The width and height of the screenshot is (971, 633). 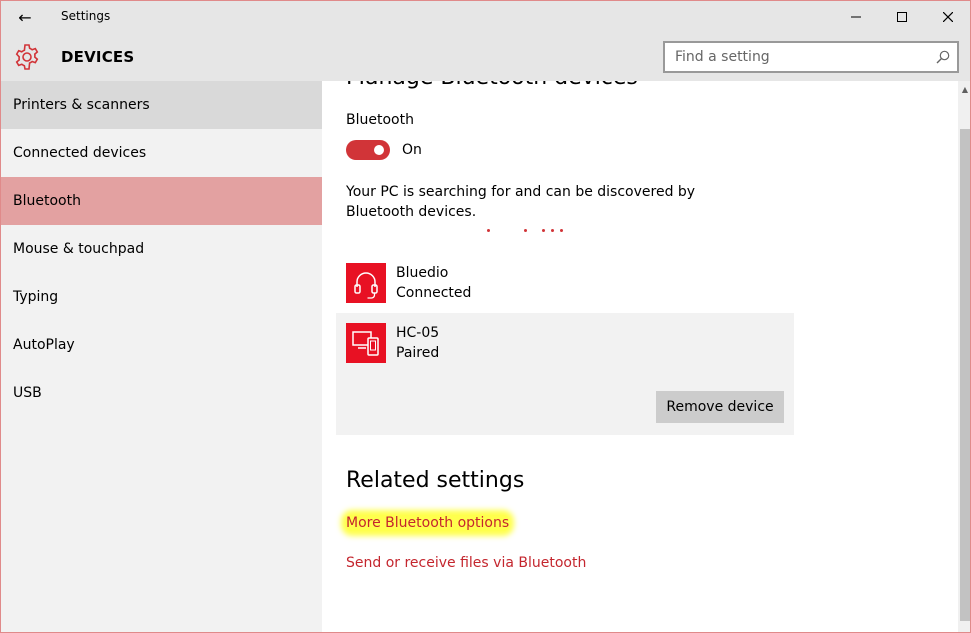 What do you see at coordinates (422, 273) in the screenshot?
I see `device-name: Bluedio` at bounding box center [422, 273].